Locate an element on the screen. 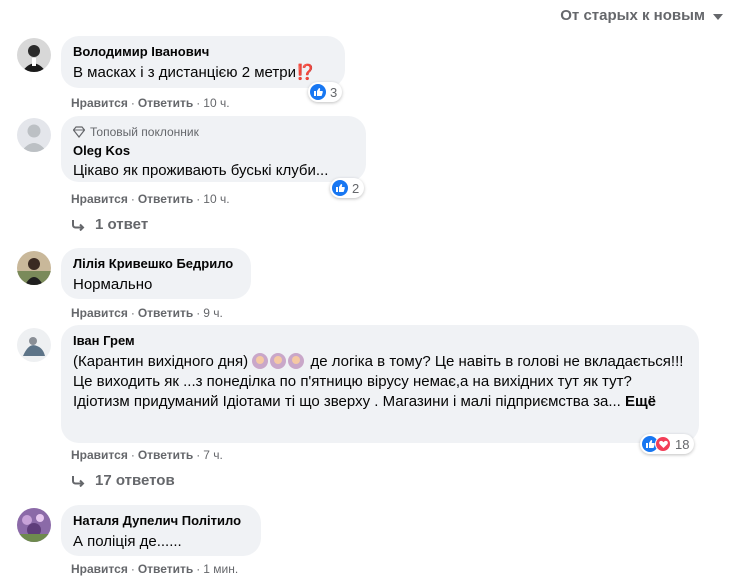 This screenshot has height=577, width=743. comment-text-start: (Карантин вихідного дня) is located at coordinates (163, 361).